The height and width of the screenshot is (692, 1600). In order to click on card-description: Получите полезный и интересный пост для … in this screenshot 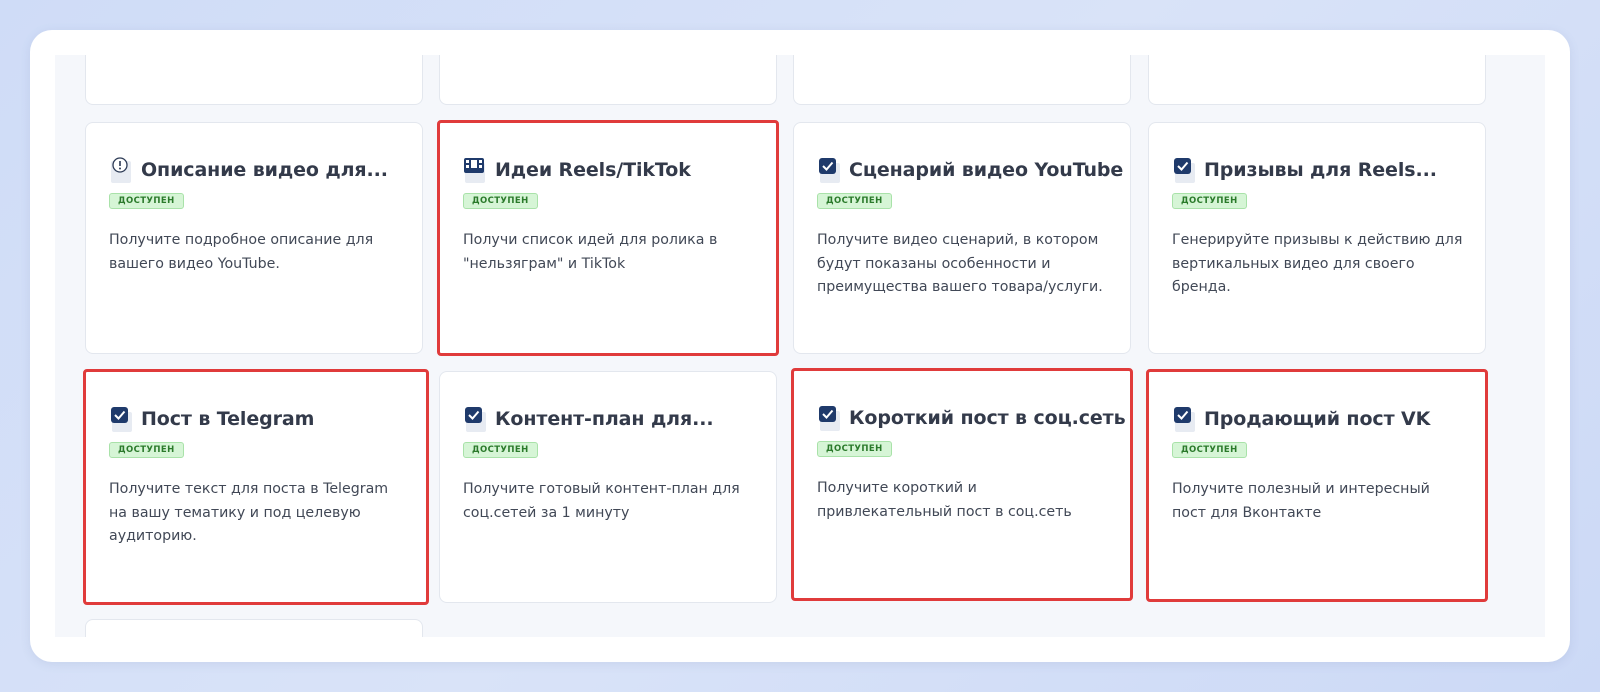, I will do `click(1301, 501)`.